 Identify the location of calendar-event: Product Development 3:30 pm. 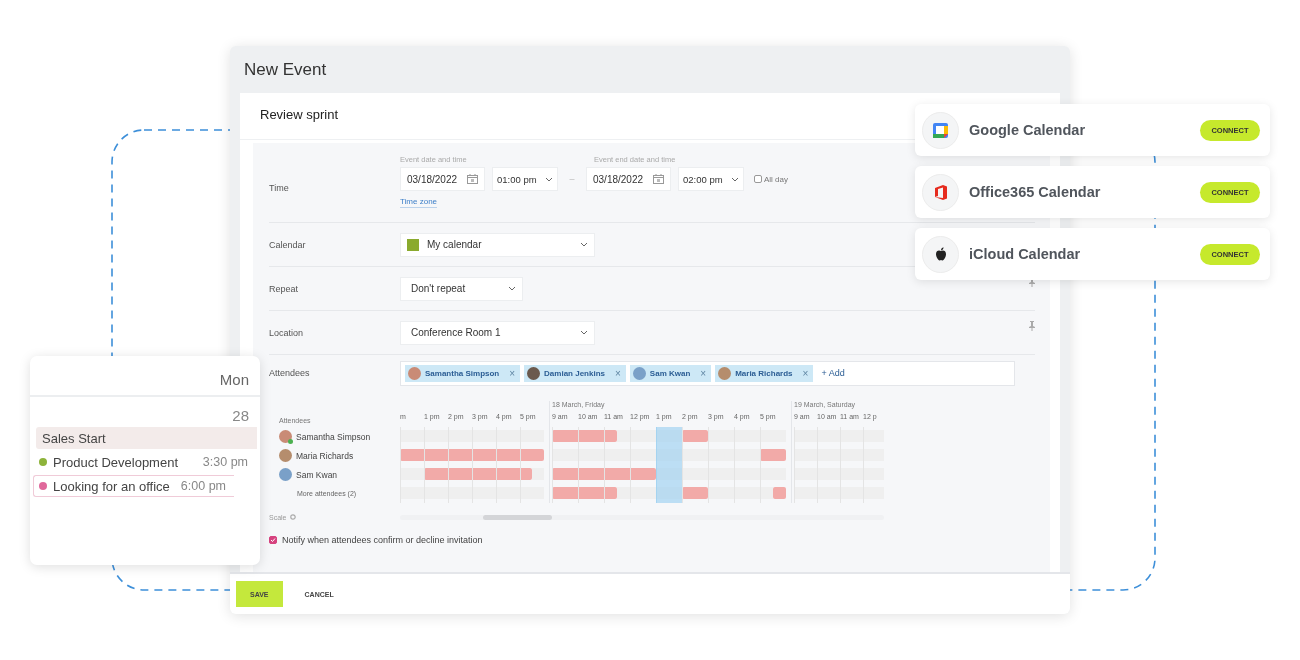
(145, 462).